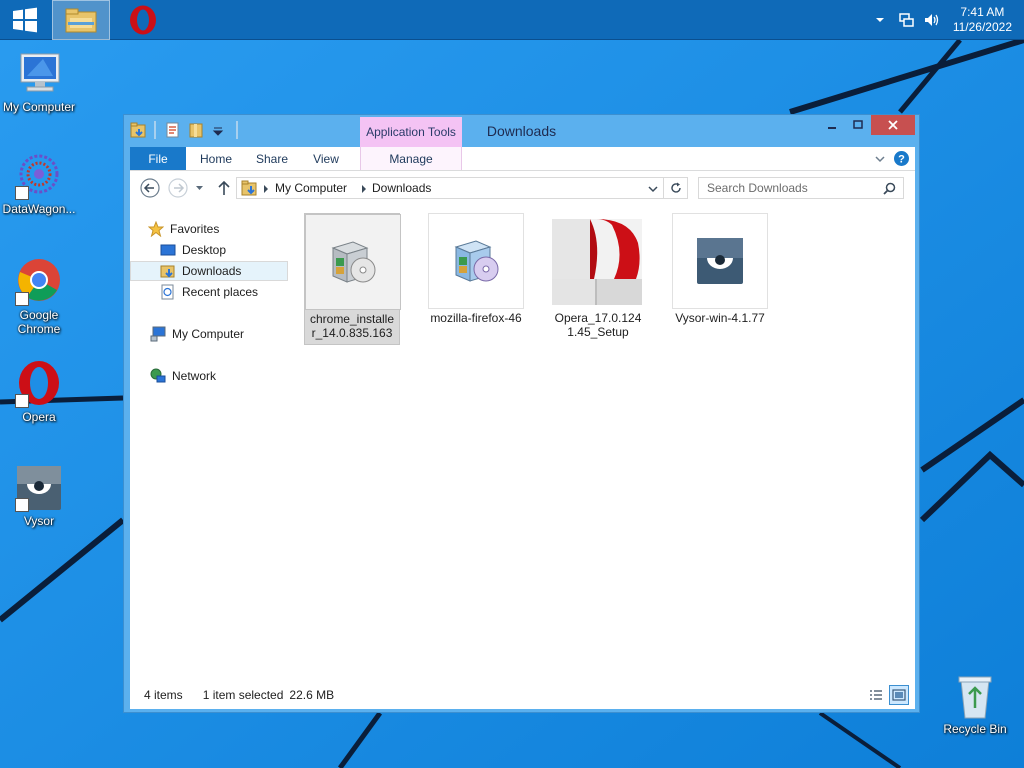 The image size is (1024, 768). What do you see at coordinates (249, 188) in the screenshot?
I see `downloads-folder-icon` at bounding box center [249, 188].